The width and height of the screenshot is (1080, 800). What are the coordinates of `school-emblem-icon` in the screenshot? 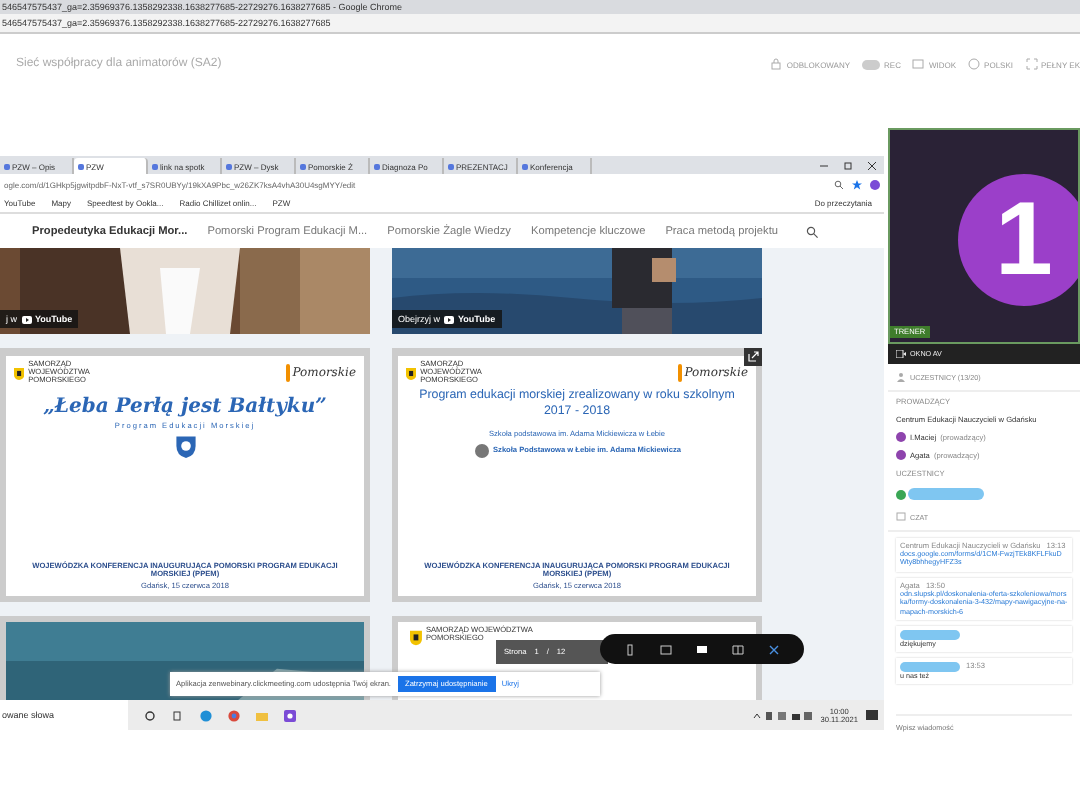 It's located at (481, 450).